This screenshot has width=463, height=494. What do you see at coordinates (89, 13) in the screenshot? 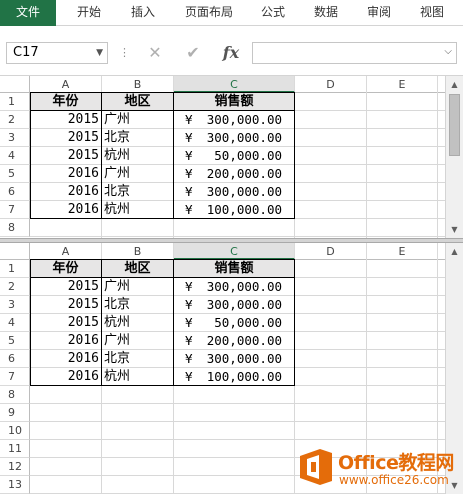
I see `tab-home: 开始` at bounding box center [89, 13].